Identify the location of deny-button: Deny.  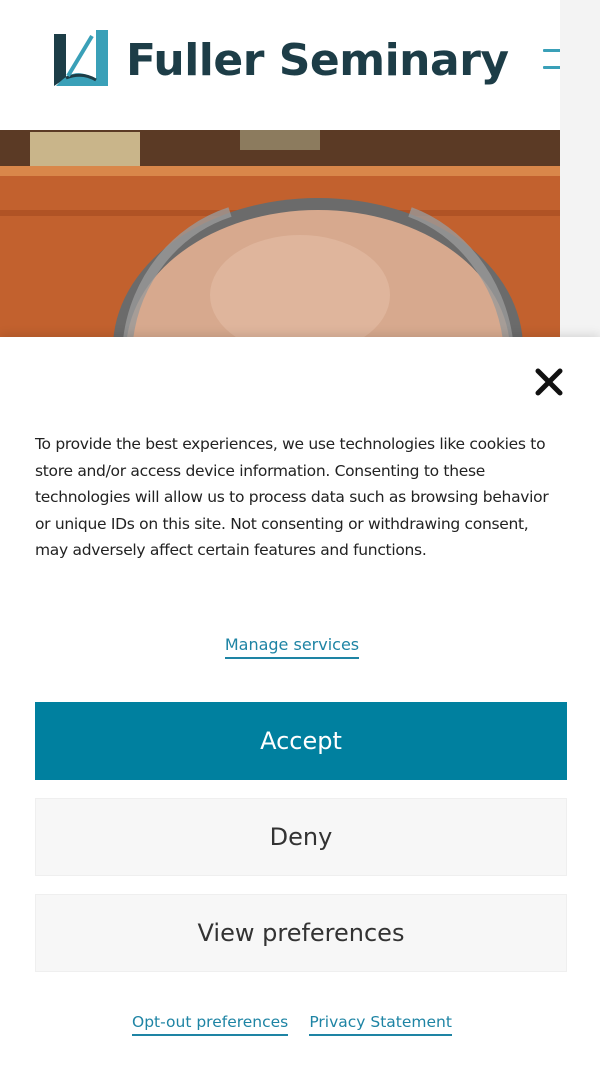
(301, 837).